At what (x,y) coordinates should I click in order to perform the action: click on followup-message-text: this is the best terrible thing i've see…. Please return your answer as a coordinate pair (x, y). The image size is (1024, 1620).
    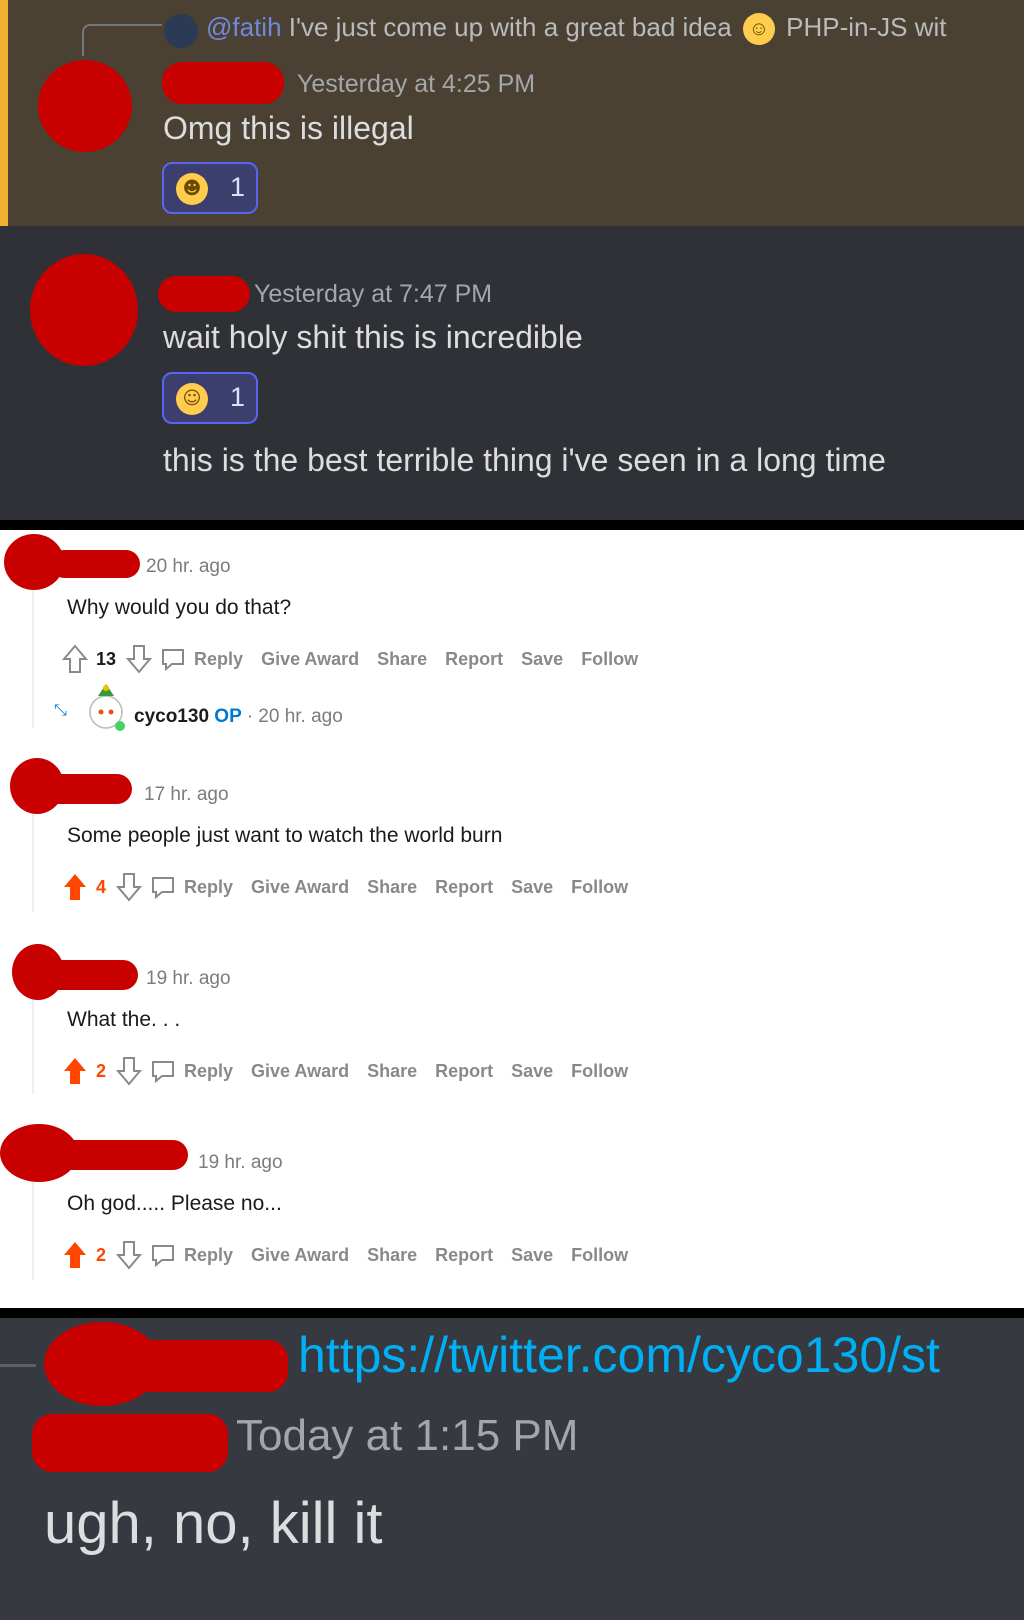
    Looking at the image, I should click on (524, 460).